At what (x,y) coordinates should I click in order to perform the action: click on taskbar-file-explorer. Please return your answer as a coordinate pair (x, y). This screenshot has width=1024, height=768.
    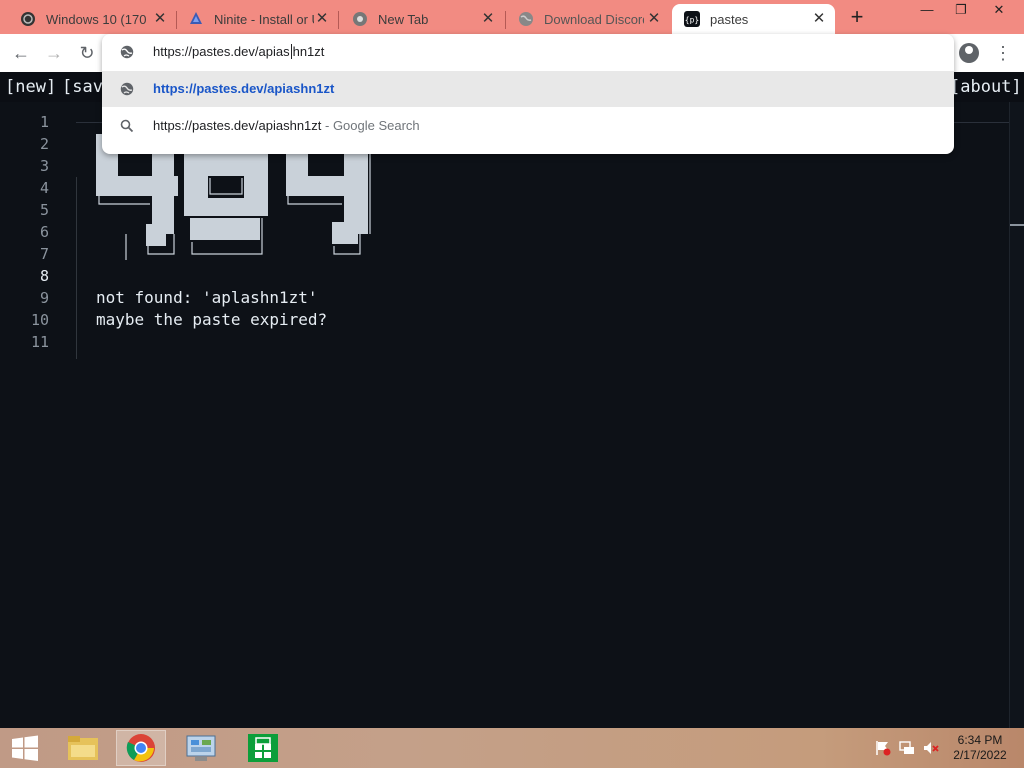
    Looking at the image, I should click on (83, 748).